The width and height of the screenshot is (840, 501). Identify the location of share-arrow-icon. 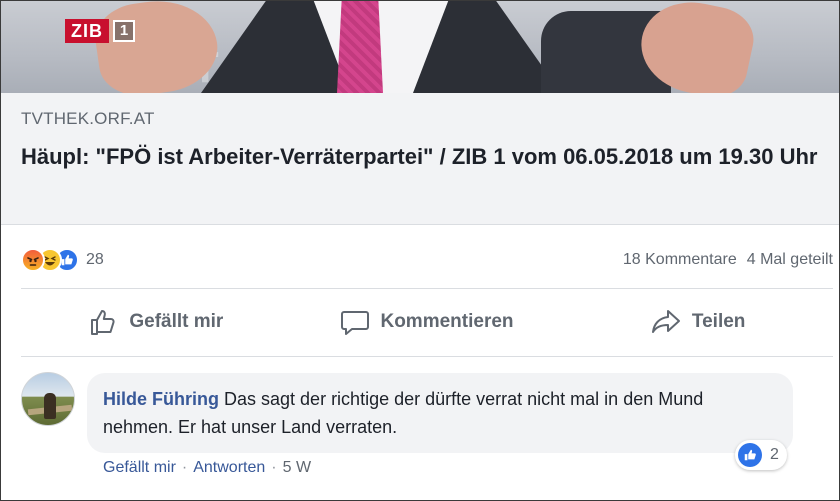
(665, 321).